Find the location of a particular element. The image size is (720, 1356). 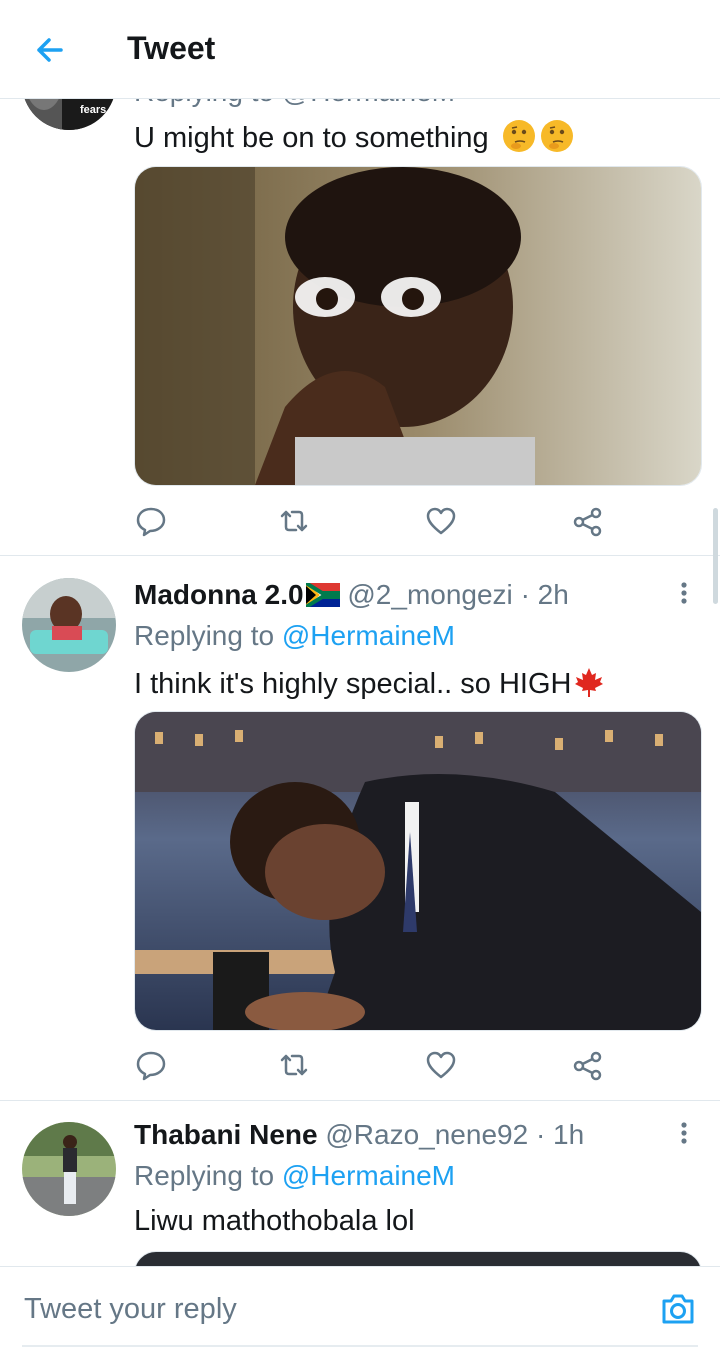

reply-composer is located at coordinates (360, 1311).